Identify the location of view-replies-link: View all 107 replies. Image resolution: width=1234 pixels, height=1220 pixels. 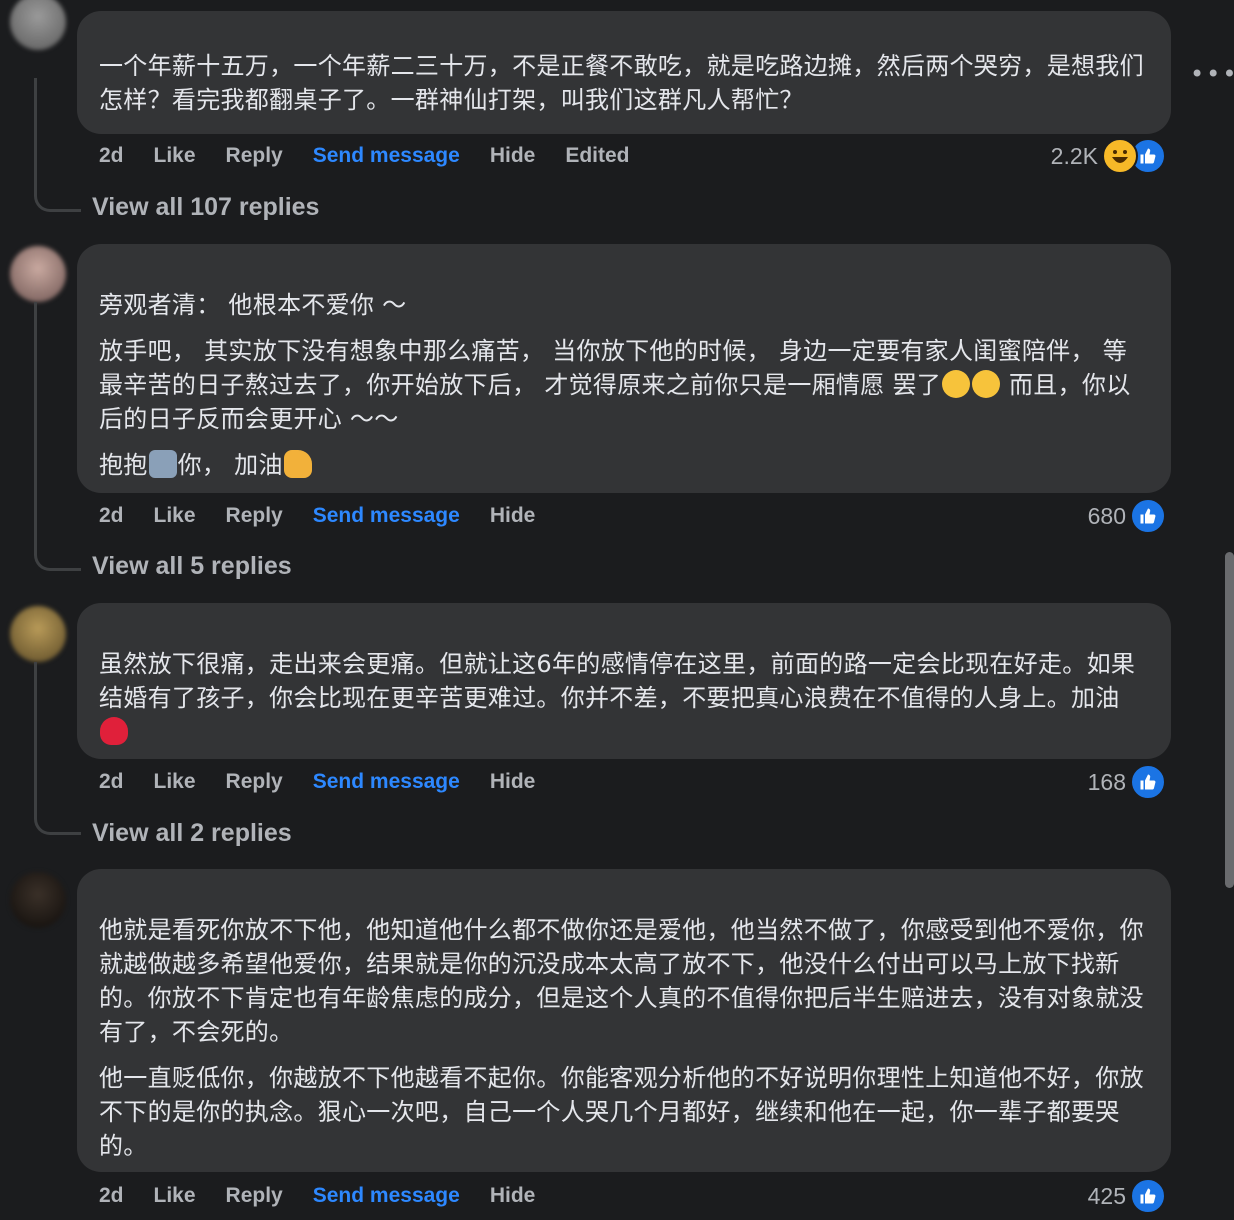
(205, 207).